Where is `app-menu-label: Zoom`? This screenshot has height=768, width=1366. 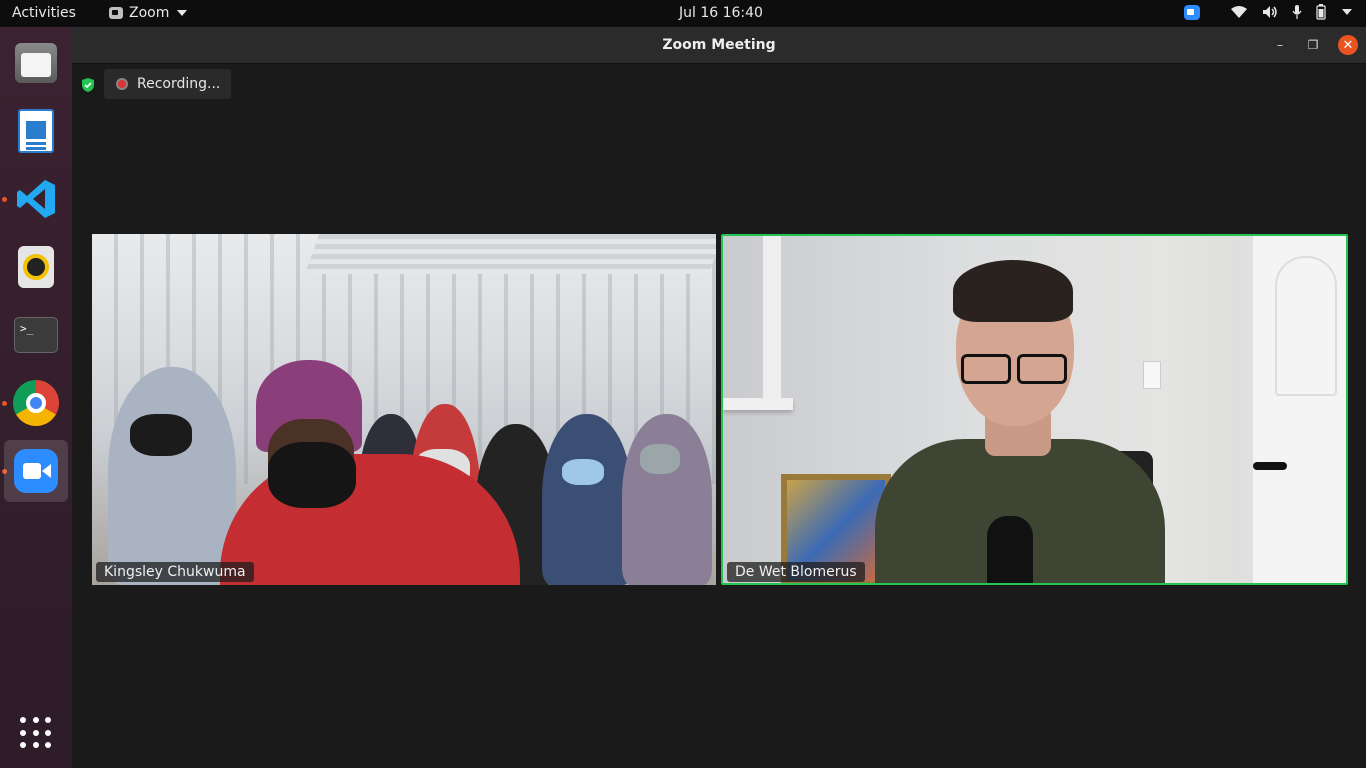
app-menu-label: Zoom is located at coordinates (149, 13).